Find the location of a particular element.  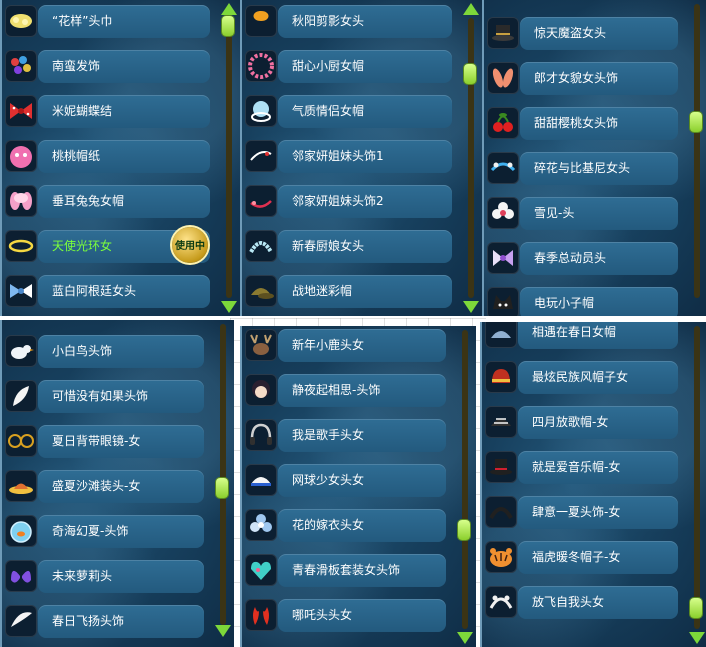

item-pill: 未来萝莉头 is located at coordinates (121, 576).